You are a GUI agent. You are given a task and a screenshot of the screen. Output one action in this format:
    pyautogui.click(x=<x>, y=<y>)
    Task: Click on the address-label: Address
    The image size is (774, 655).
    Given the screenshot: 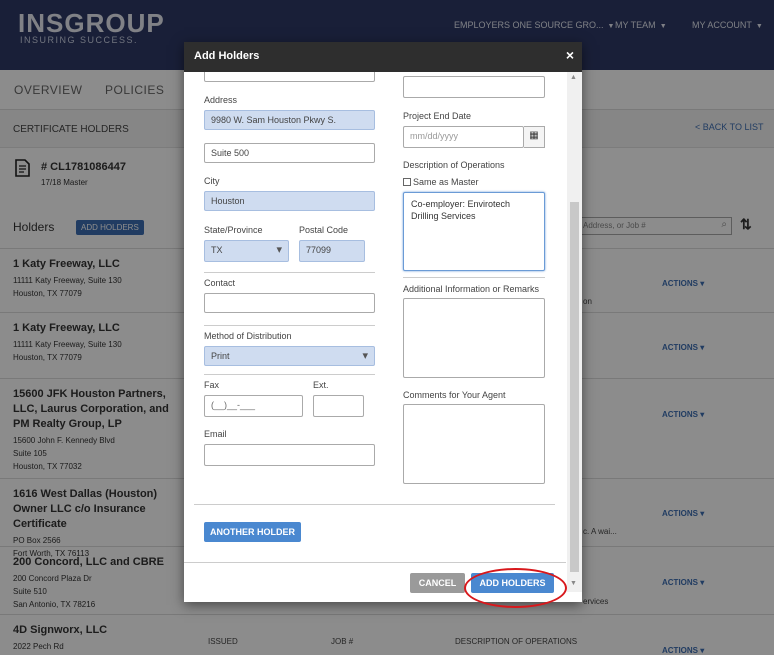 What is the action you would take?
    pyautogui.click(x=221, y=100)
    